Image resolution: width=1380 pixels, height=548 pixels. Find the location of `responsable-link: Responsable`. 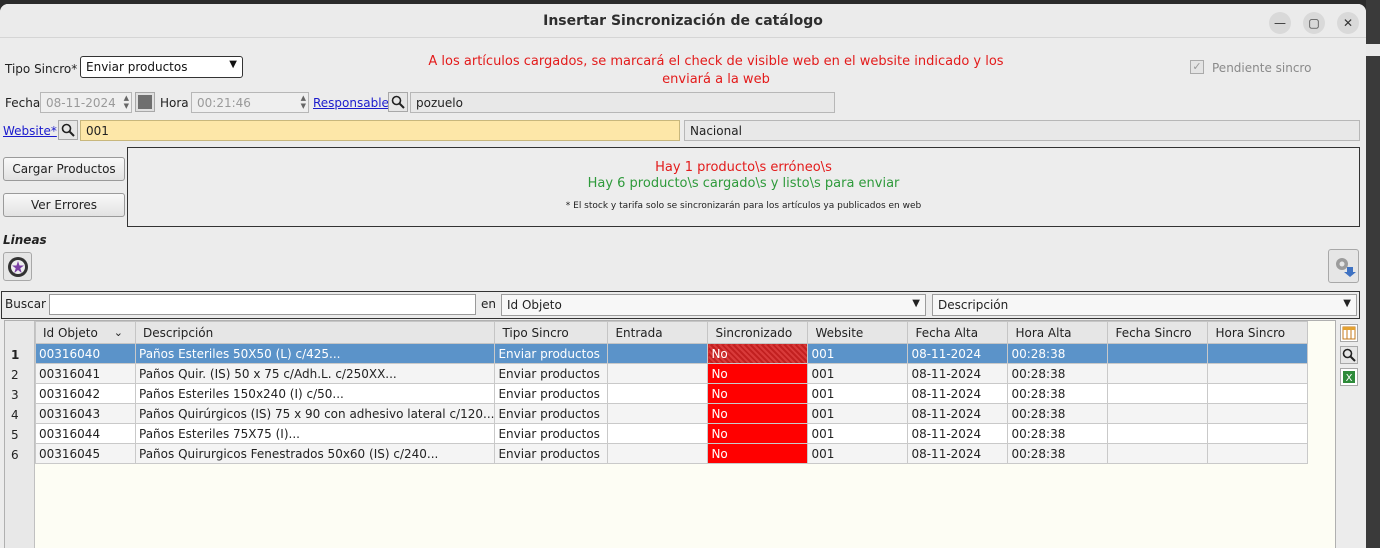

responsable-link: Responsable is located at coordinates (351, 103).